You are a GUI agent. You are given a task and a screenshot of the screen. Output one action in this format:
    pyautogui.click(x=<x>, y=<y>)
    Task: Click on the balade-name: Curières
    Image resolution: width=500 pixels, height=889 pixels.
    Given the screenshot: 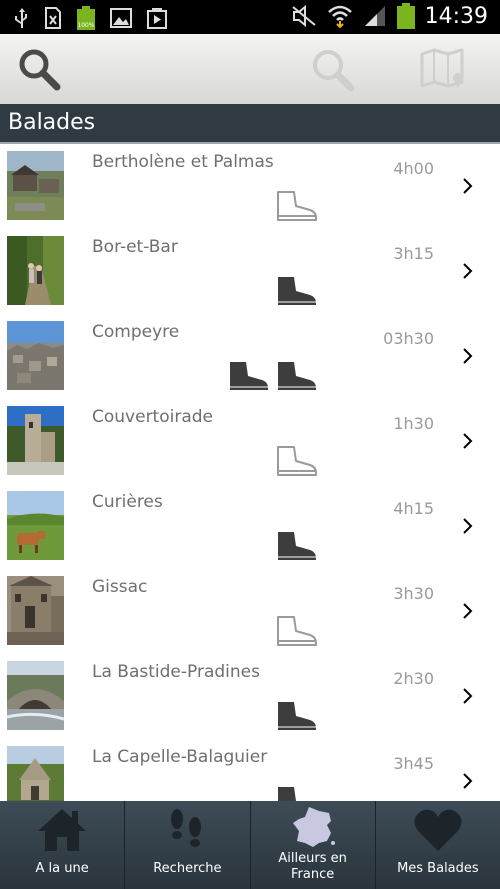 What is the action you would take?
    pyautogui.click(x=127, y=502)
    